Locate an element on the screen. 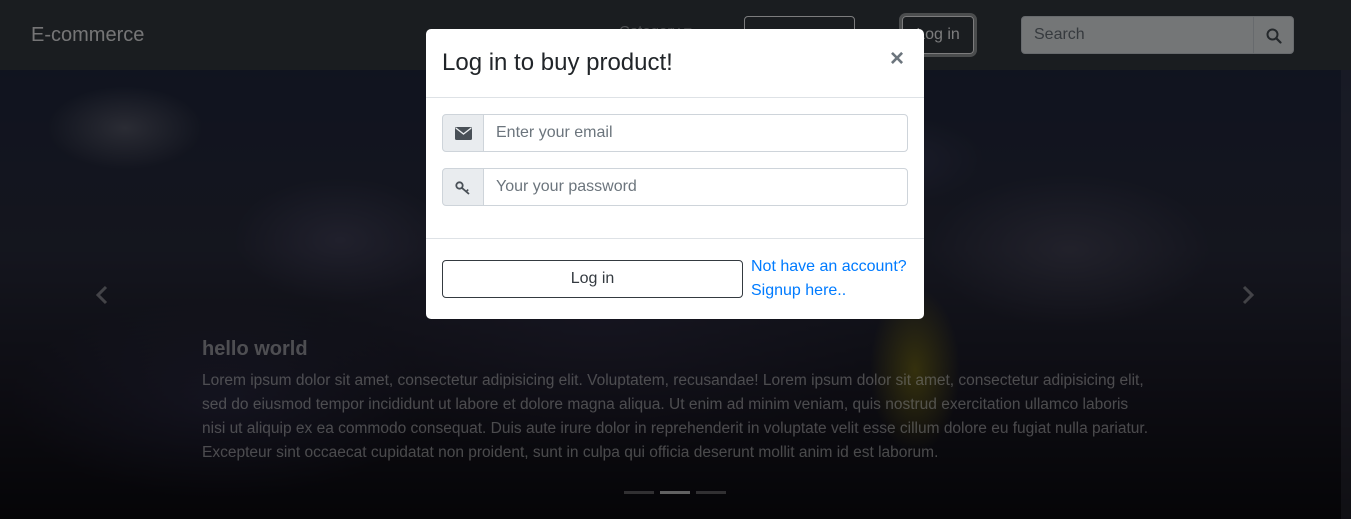  envelope-icon is located at coordinates (463, 133).